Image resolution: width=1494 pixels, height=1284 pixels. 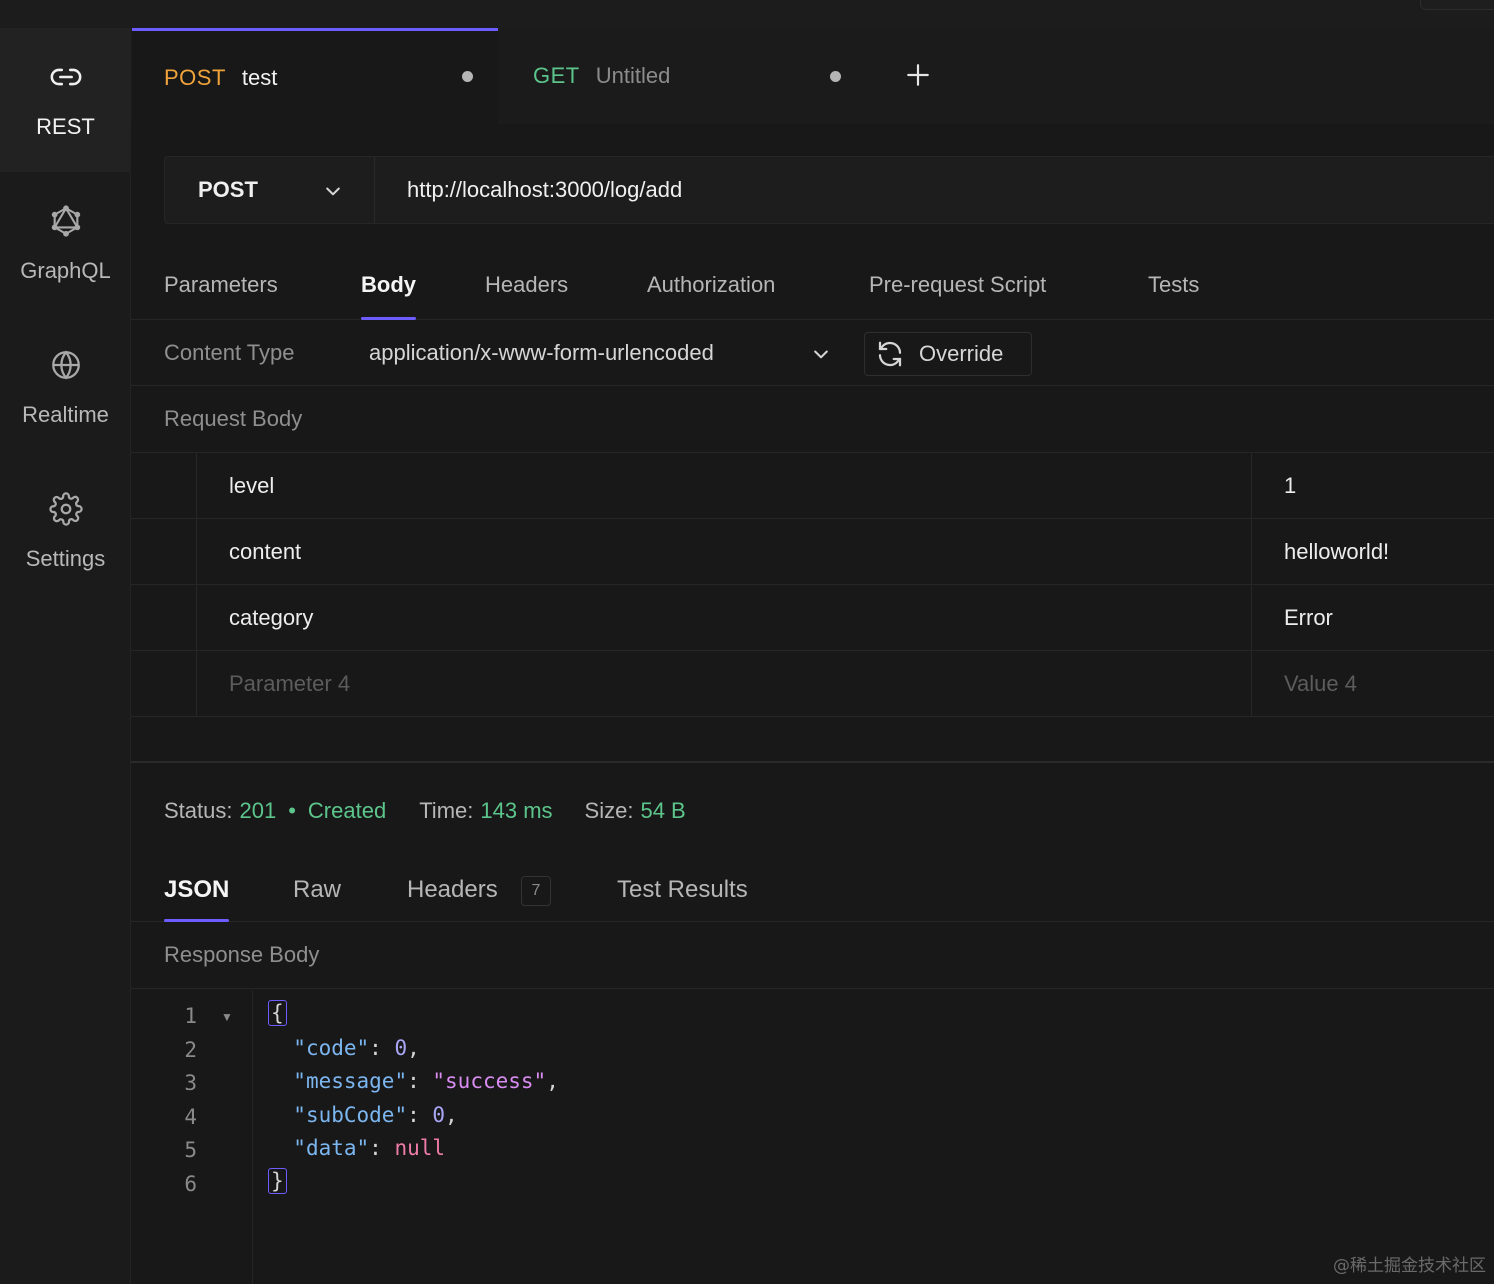 What do you see at coordinates (195, 77) in the screenshot?
I see `tab-method: POST` at bounding box center [195, 77].